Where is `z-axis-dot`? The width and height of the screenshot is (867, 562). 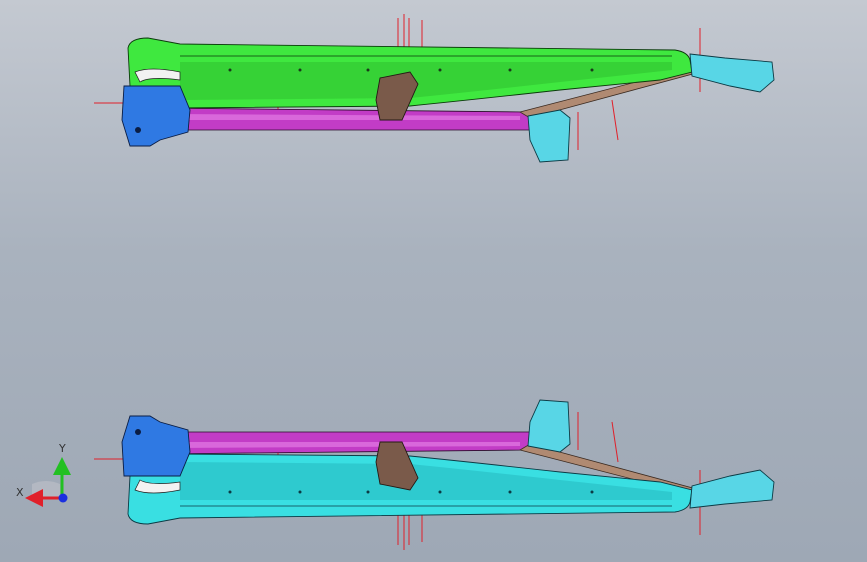 z-axis-dot is located at coordinates (63, 498).